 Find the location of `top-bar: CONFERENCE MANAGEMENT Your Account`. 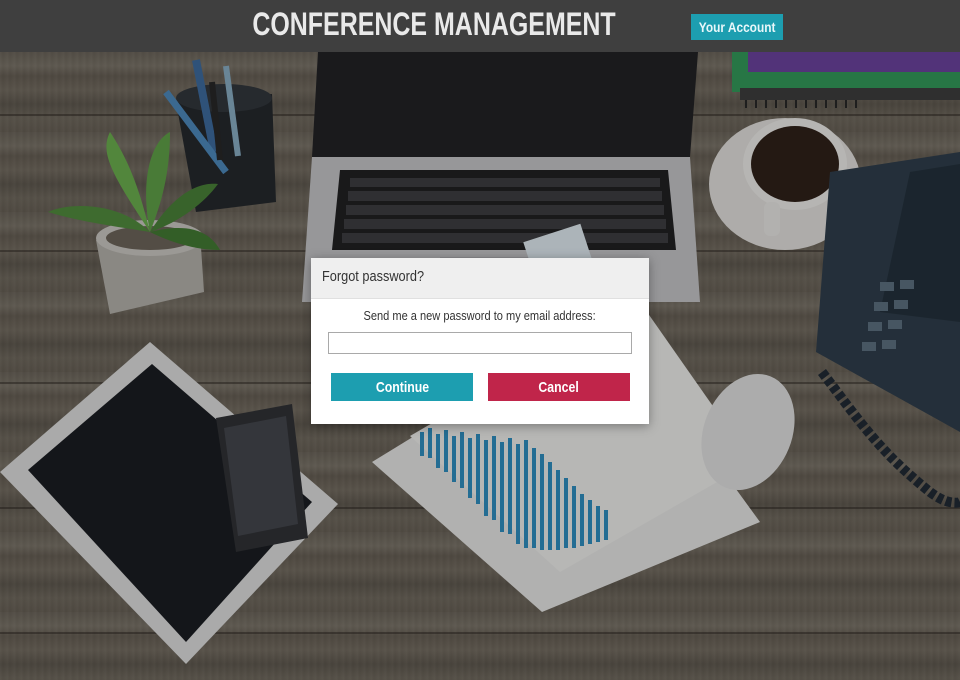

top-bar: CONFERENCE MANAGEMENT Your Account is located at coordinates (480, 26).